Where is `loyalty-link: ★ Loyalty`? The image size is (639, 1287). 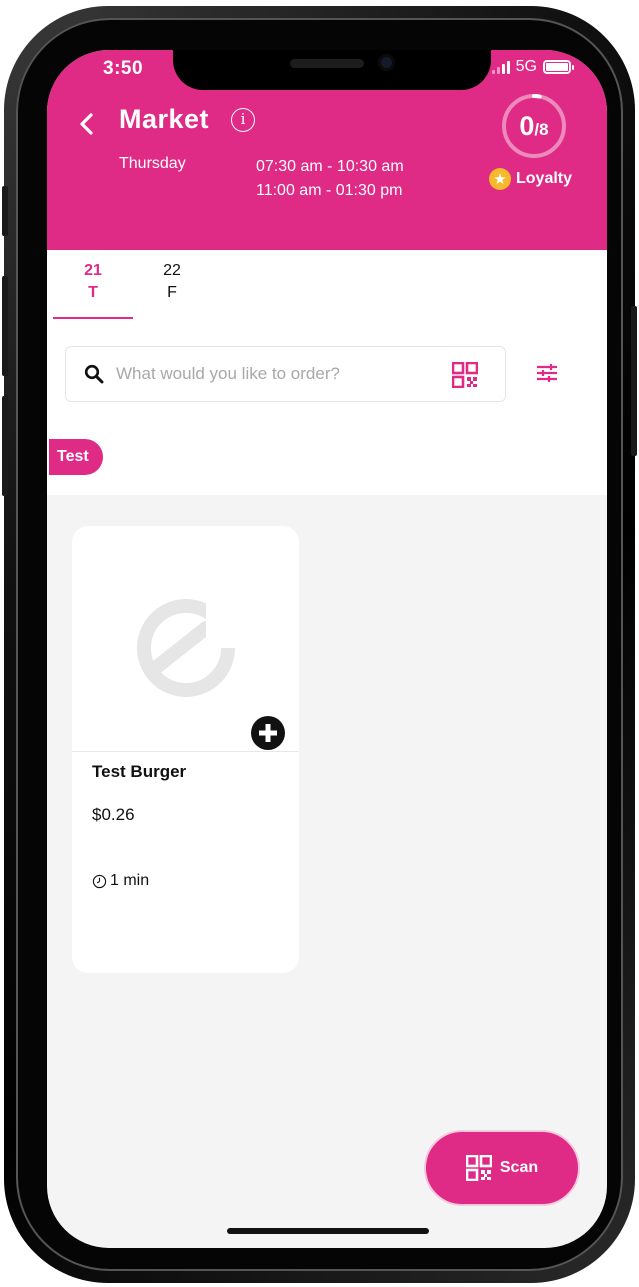
loyalty-link: ★ Loyalty is located at coordinates (530, 179).